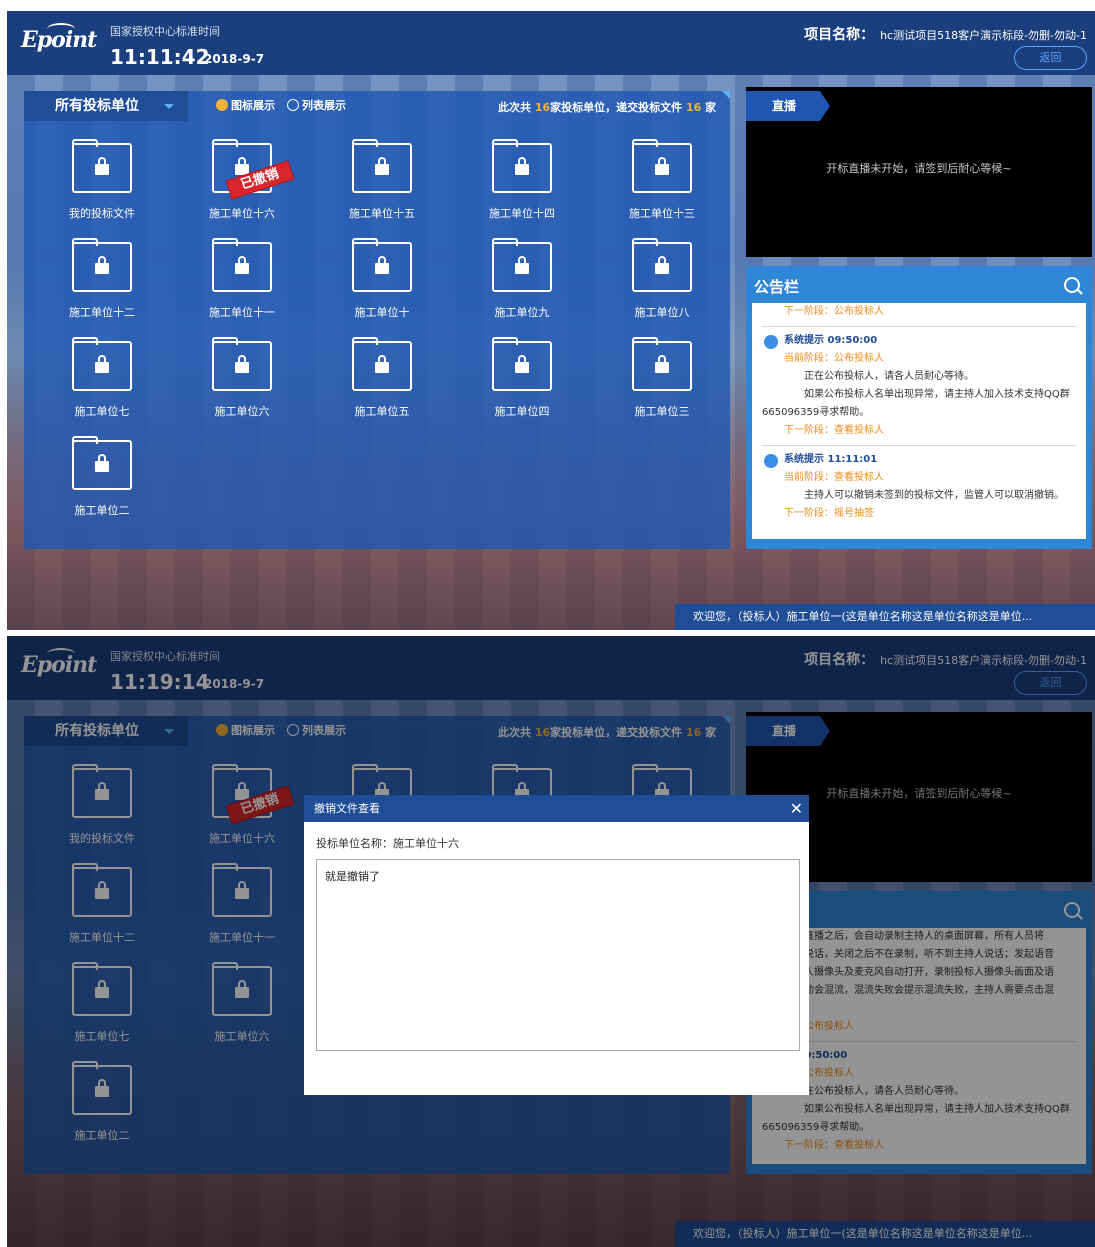  I want to click on bidder-folder: 施工单位九, so click(522, 286).